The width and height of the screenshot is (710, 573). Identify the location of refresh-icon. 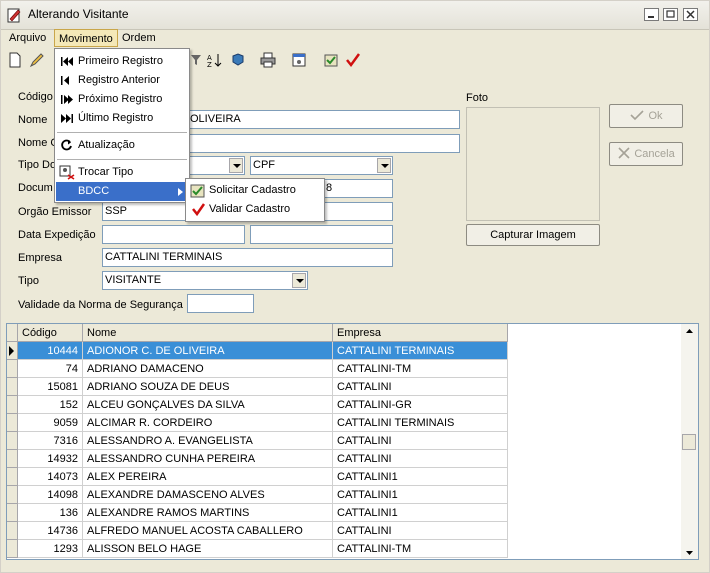
(66, 145).